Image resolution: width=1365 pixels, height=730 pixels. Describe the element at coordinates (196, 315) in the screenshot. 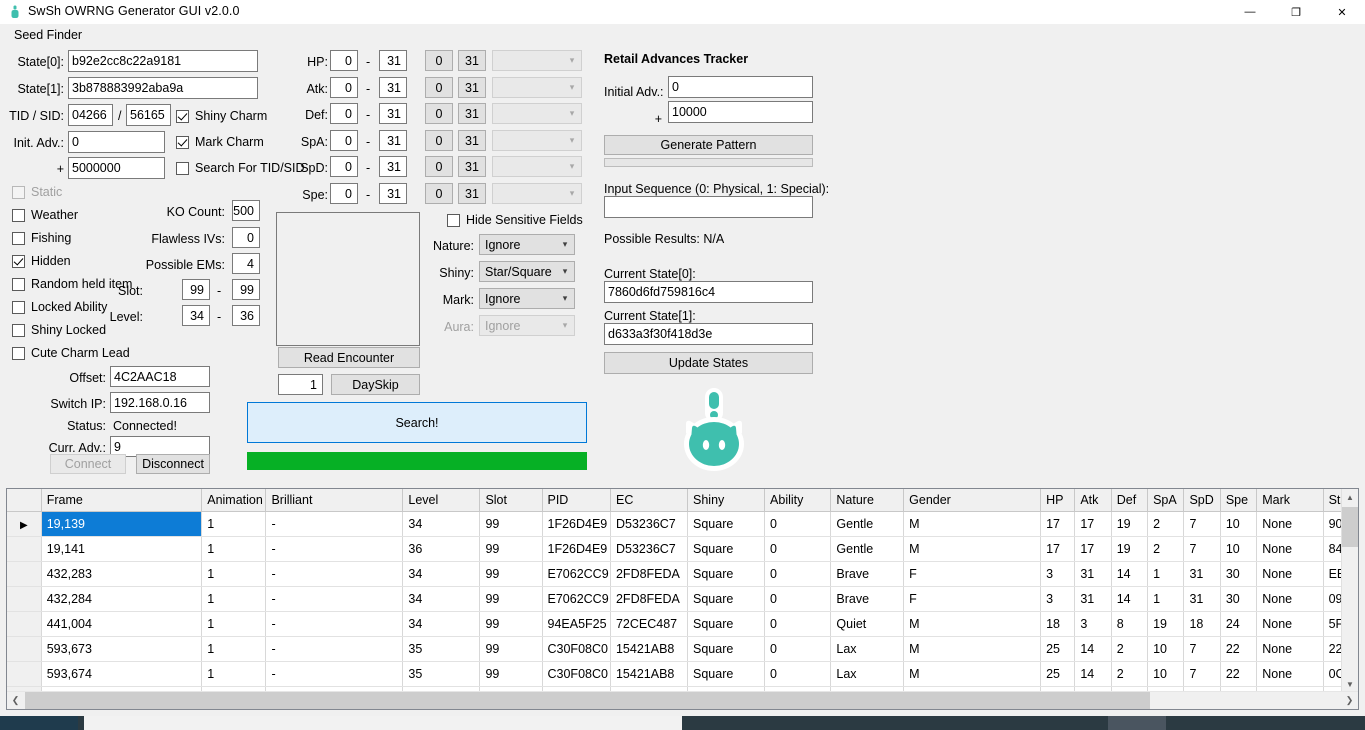

I see `level-min-input: 34` at that location.